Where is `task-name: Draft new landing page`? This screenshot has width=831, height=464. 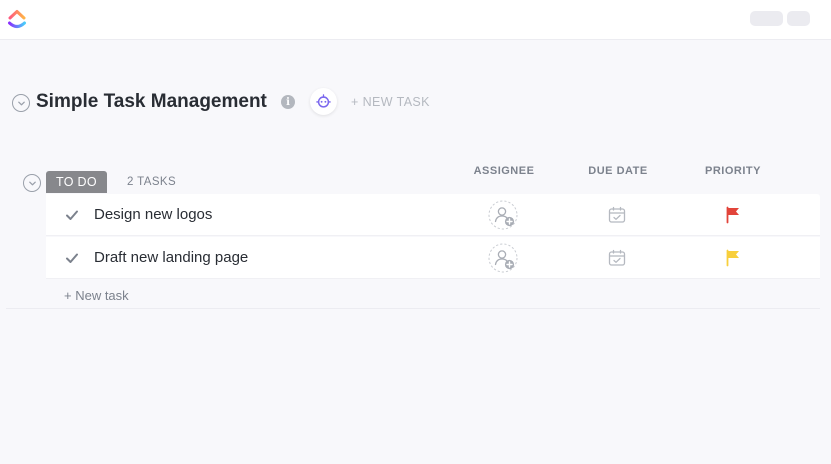
task-name: Draft new landing page is located at coordinates (171, 257).